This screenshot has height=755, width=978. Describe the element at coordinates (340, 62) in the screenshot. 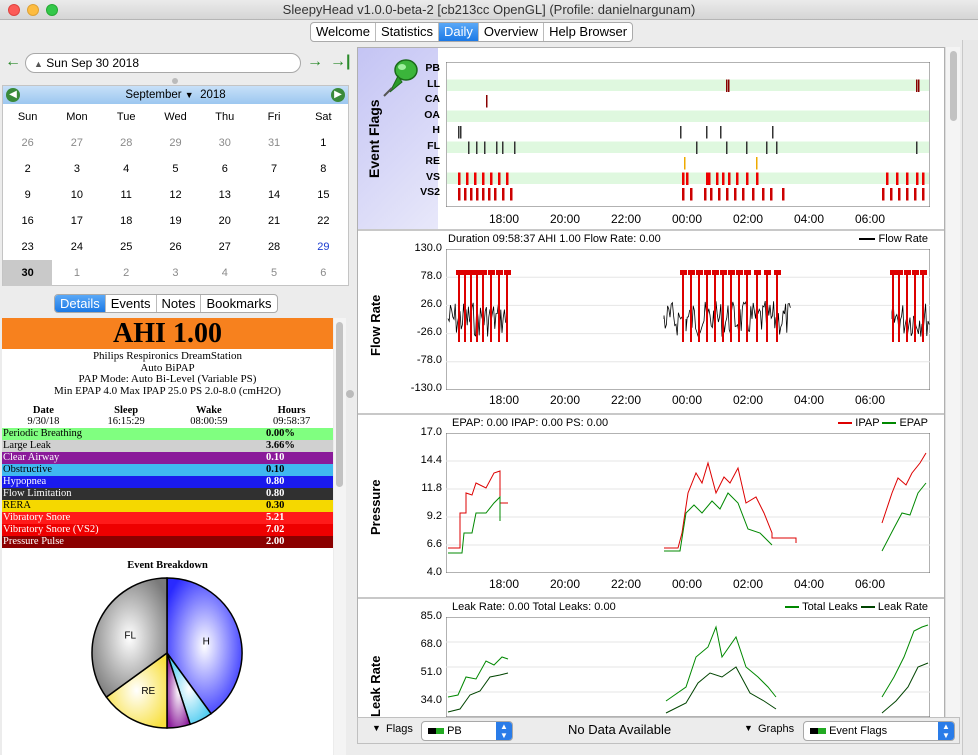

I see `last-day-button: →|` at that location.